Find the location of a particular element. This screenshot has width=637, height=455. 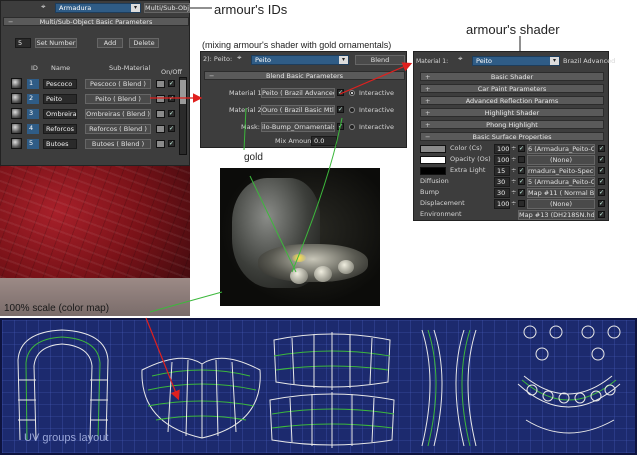

surface-map-button: 6 (Armadura_Peito-Color.jpg) is located at coordinates (561, 149).